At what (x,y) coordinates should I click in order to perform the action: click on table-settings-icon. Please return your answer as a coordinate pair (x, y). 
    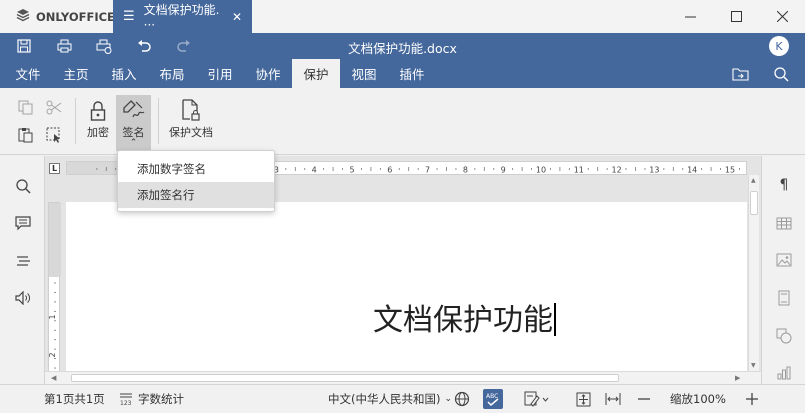
    Looking at the image, I should click on (784, 223).